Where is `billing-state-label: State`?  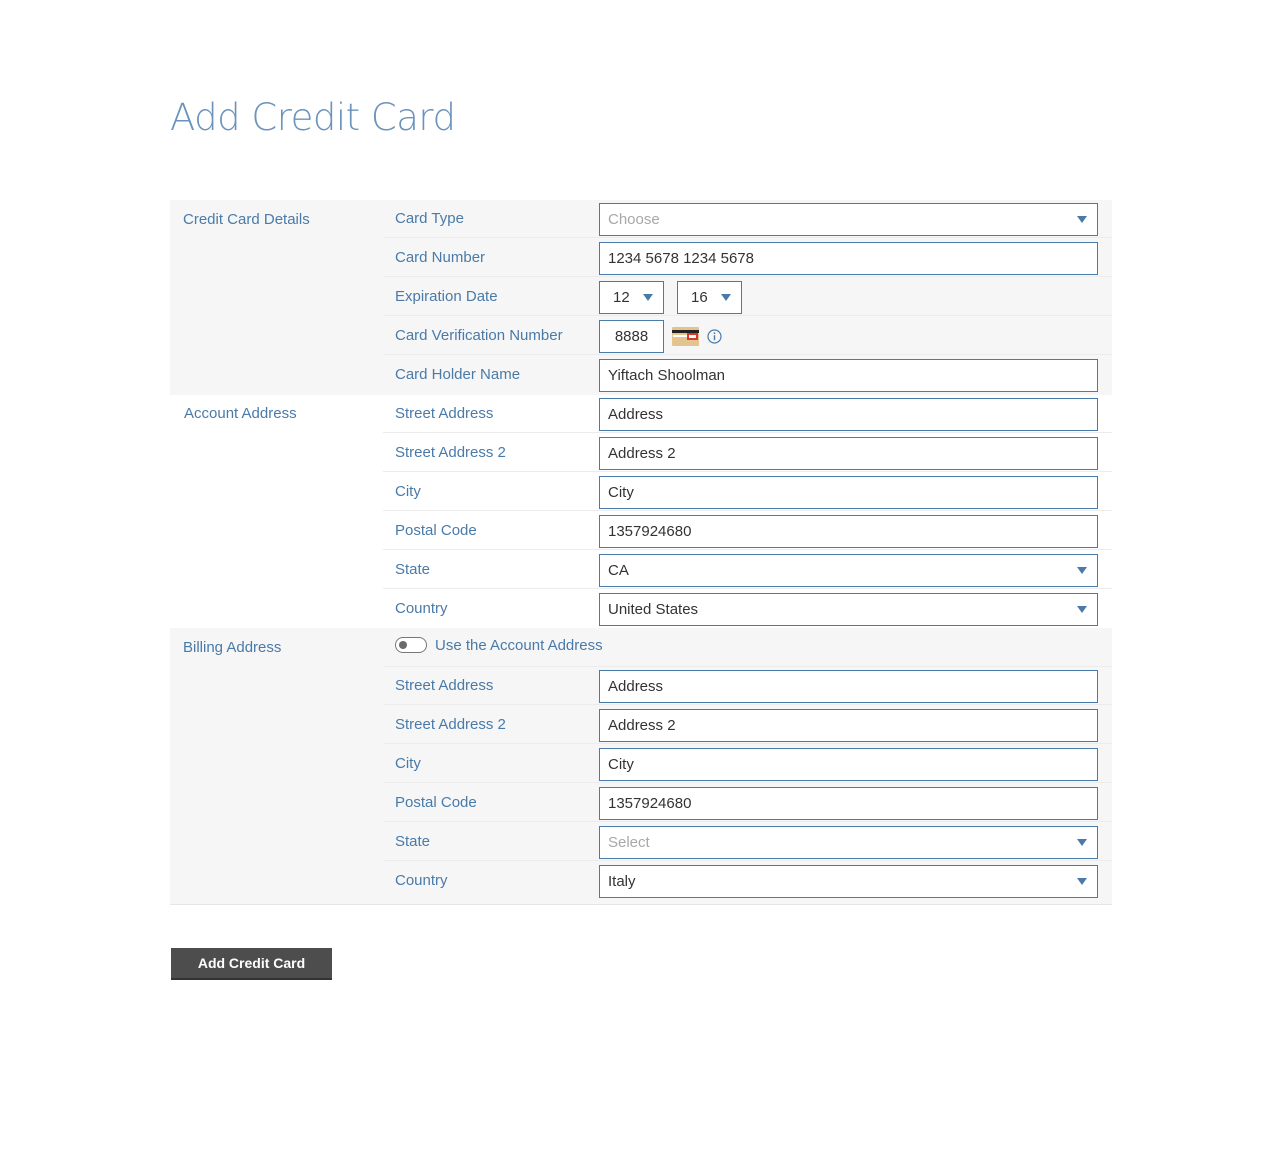
billing-state-label: State is located at coordinates (413, 841).